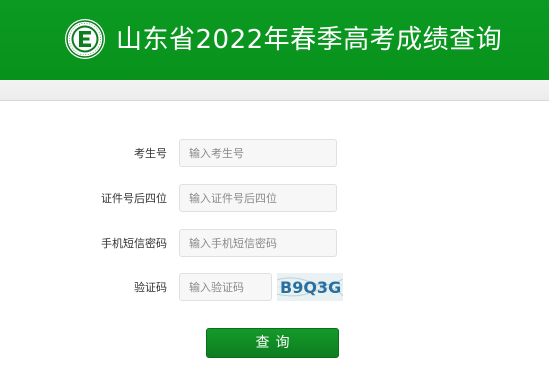  I want to click on captcha-label: 验证码, so click(150, 287).